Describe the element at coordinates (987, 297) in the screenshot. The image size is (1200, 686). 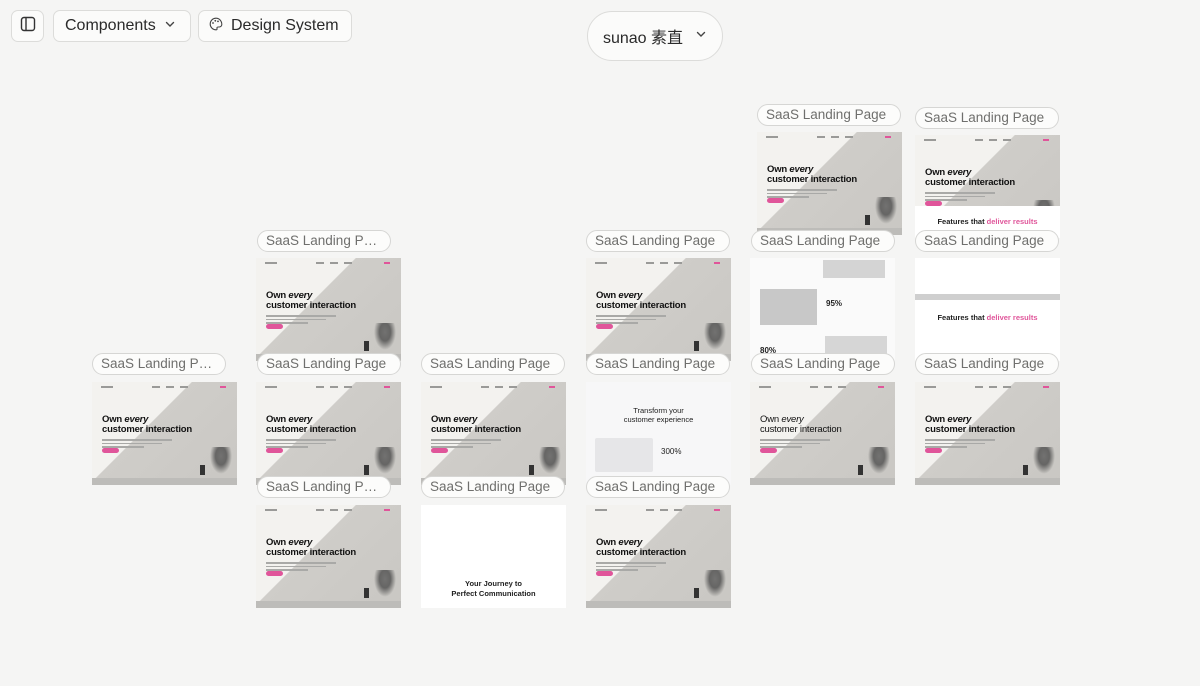
I see `preview-divider` at that location.